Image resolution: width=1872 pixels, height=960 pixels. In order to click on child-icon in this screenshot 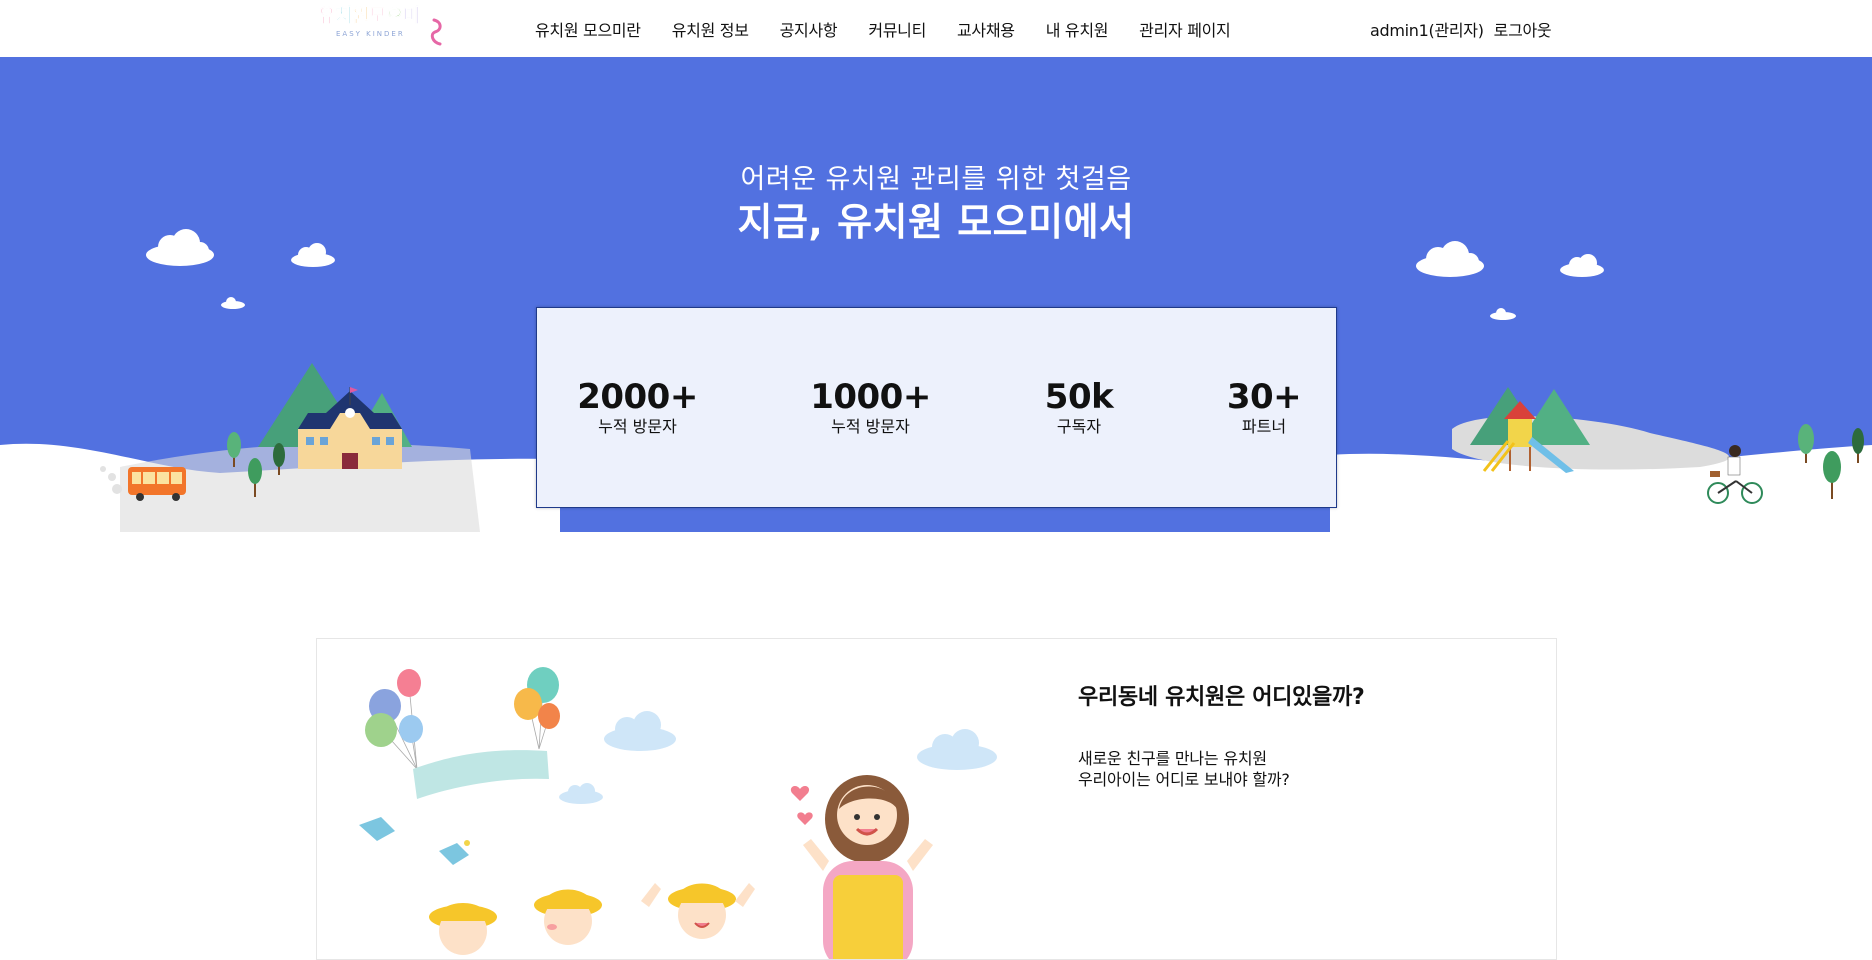, I will do `click(592, 919)`.